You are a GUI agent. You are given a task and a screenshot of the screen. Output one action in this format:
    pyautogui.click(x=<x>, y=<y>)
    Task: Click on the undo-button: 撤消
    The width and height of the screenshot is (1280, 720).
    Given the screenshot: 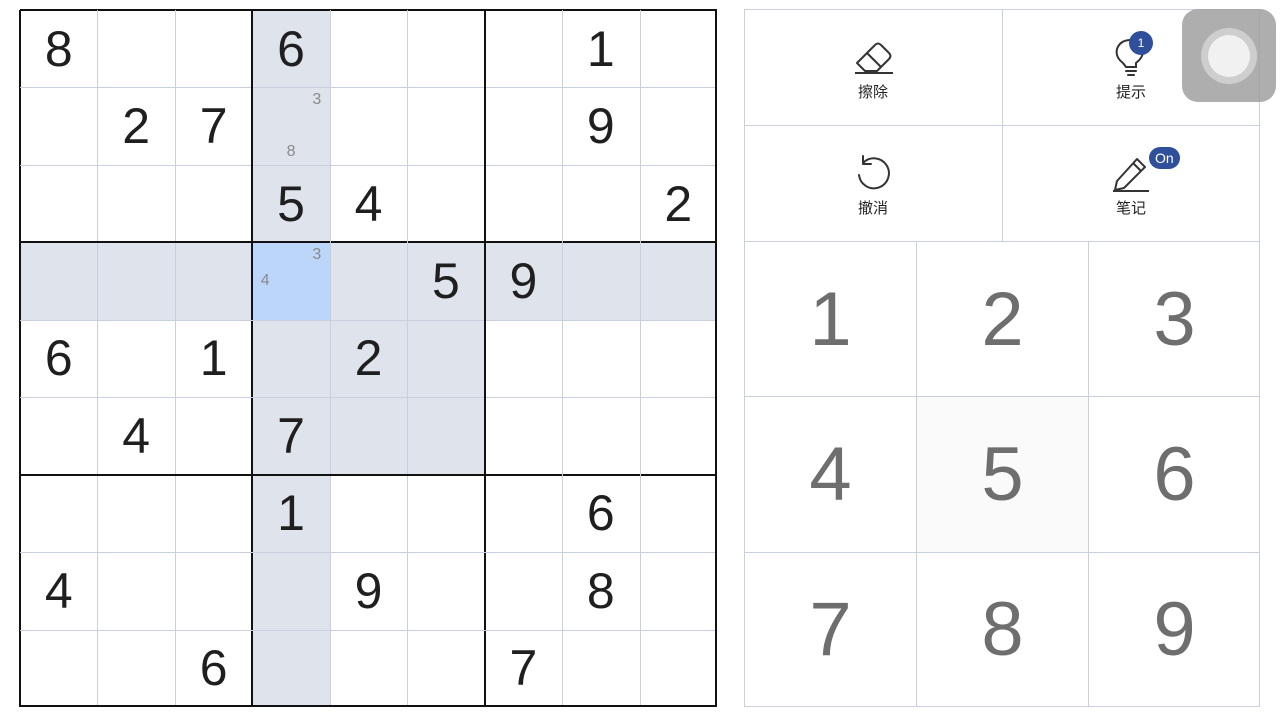 What is the action you would take?
    pyautogui.click(x=873, y=183)
    